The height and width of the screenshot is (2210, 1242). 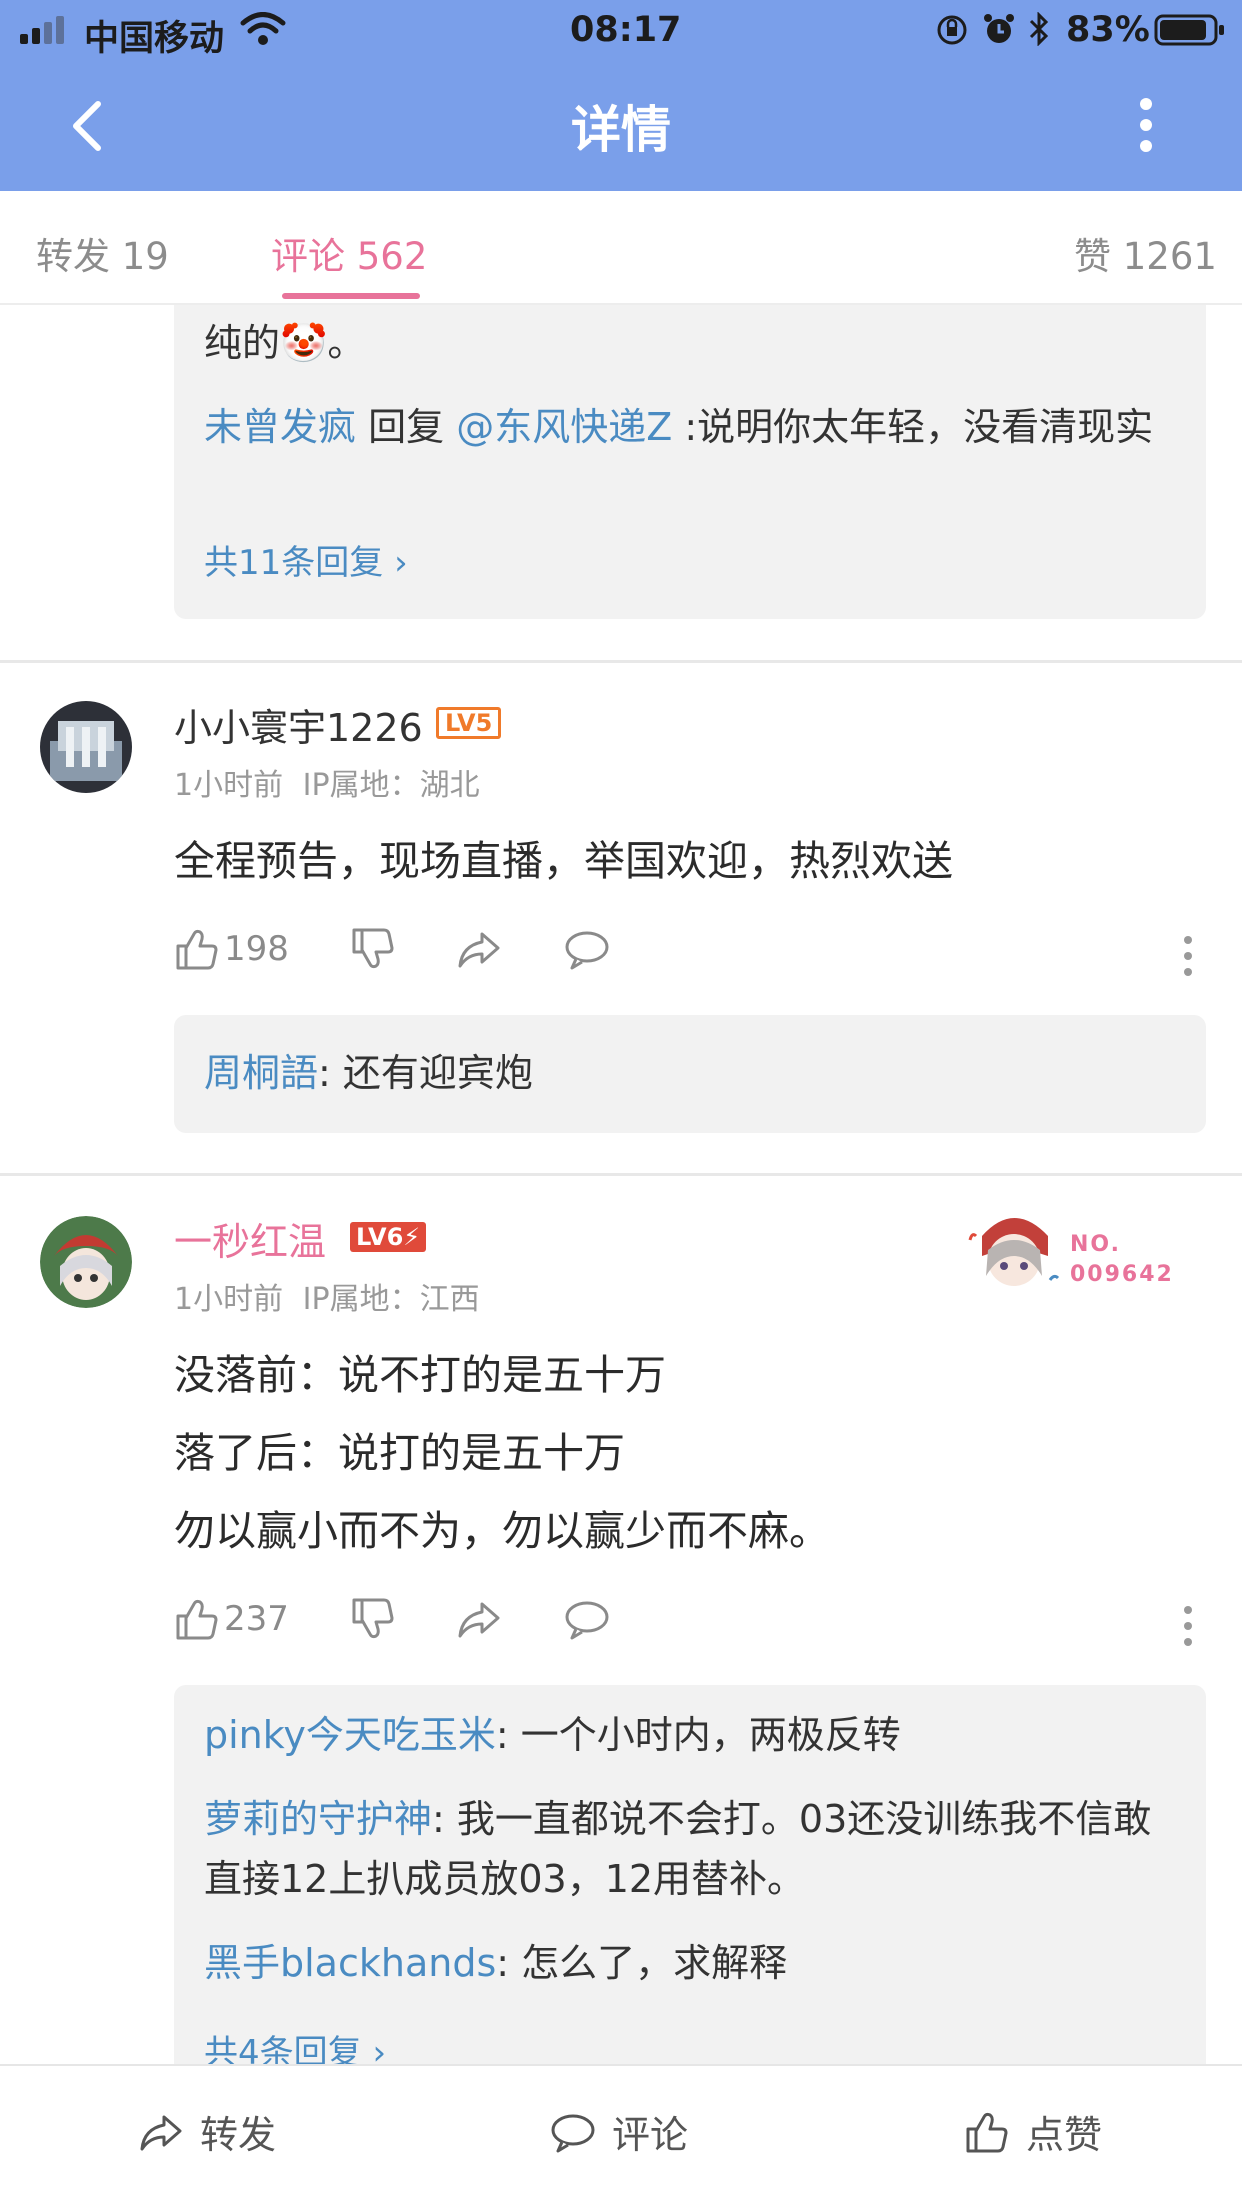 What do you see at coordinates (1014, 1252) in the screenshot?
I see `anime-girl-icon` at bounding box center [1014, 1252].